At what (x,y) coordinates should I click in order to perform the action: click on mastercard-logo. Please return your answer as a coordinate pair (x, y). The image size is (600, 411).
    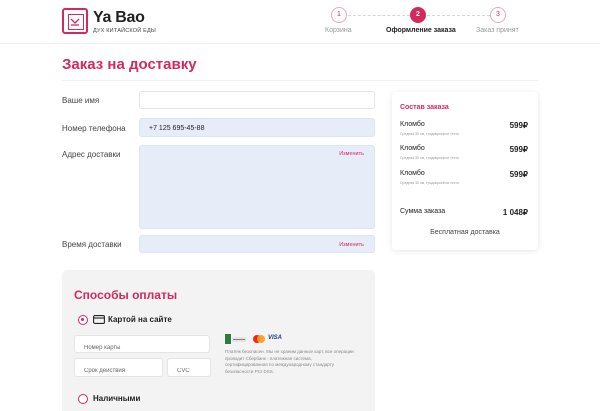
    Looking at the image, I should click on (259, 339).